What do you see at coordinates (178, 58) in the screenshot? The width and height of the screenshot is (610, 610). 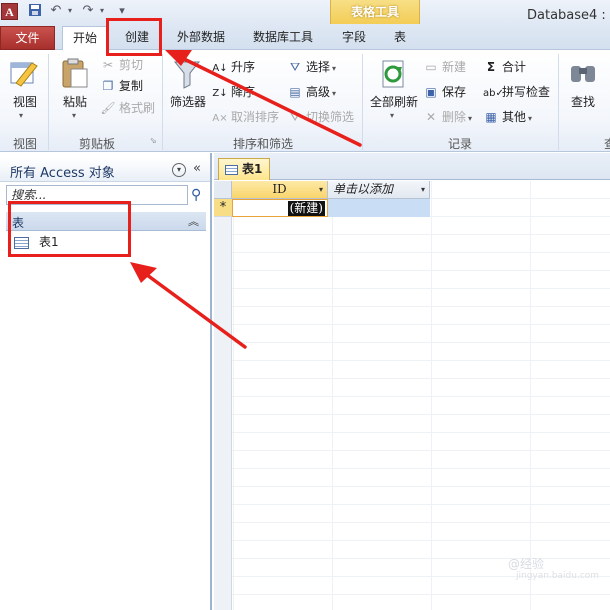 I see `arrow-head-create` at bounding box center [178, 58].